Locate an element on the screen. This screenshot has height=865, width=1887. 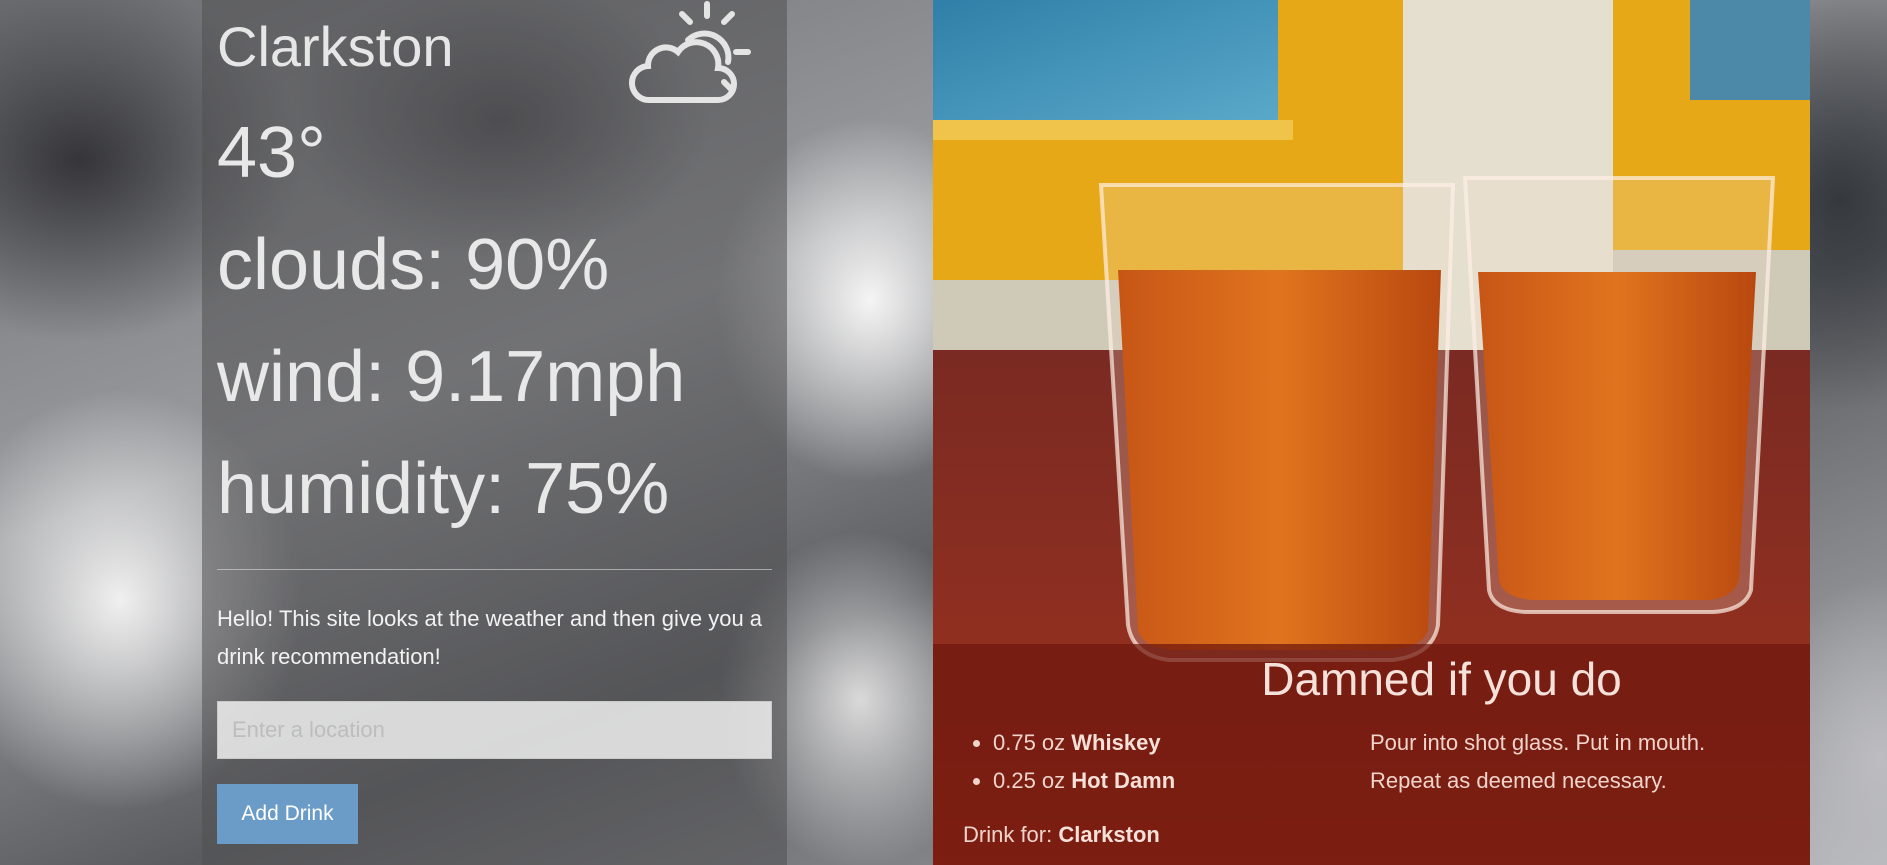
wind-value: wind: 9.17mph is located at coordinates (451, 377).